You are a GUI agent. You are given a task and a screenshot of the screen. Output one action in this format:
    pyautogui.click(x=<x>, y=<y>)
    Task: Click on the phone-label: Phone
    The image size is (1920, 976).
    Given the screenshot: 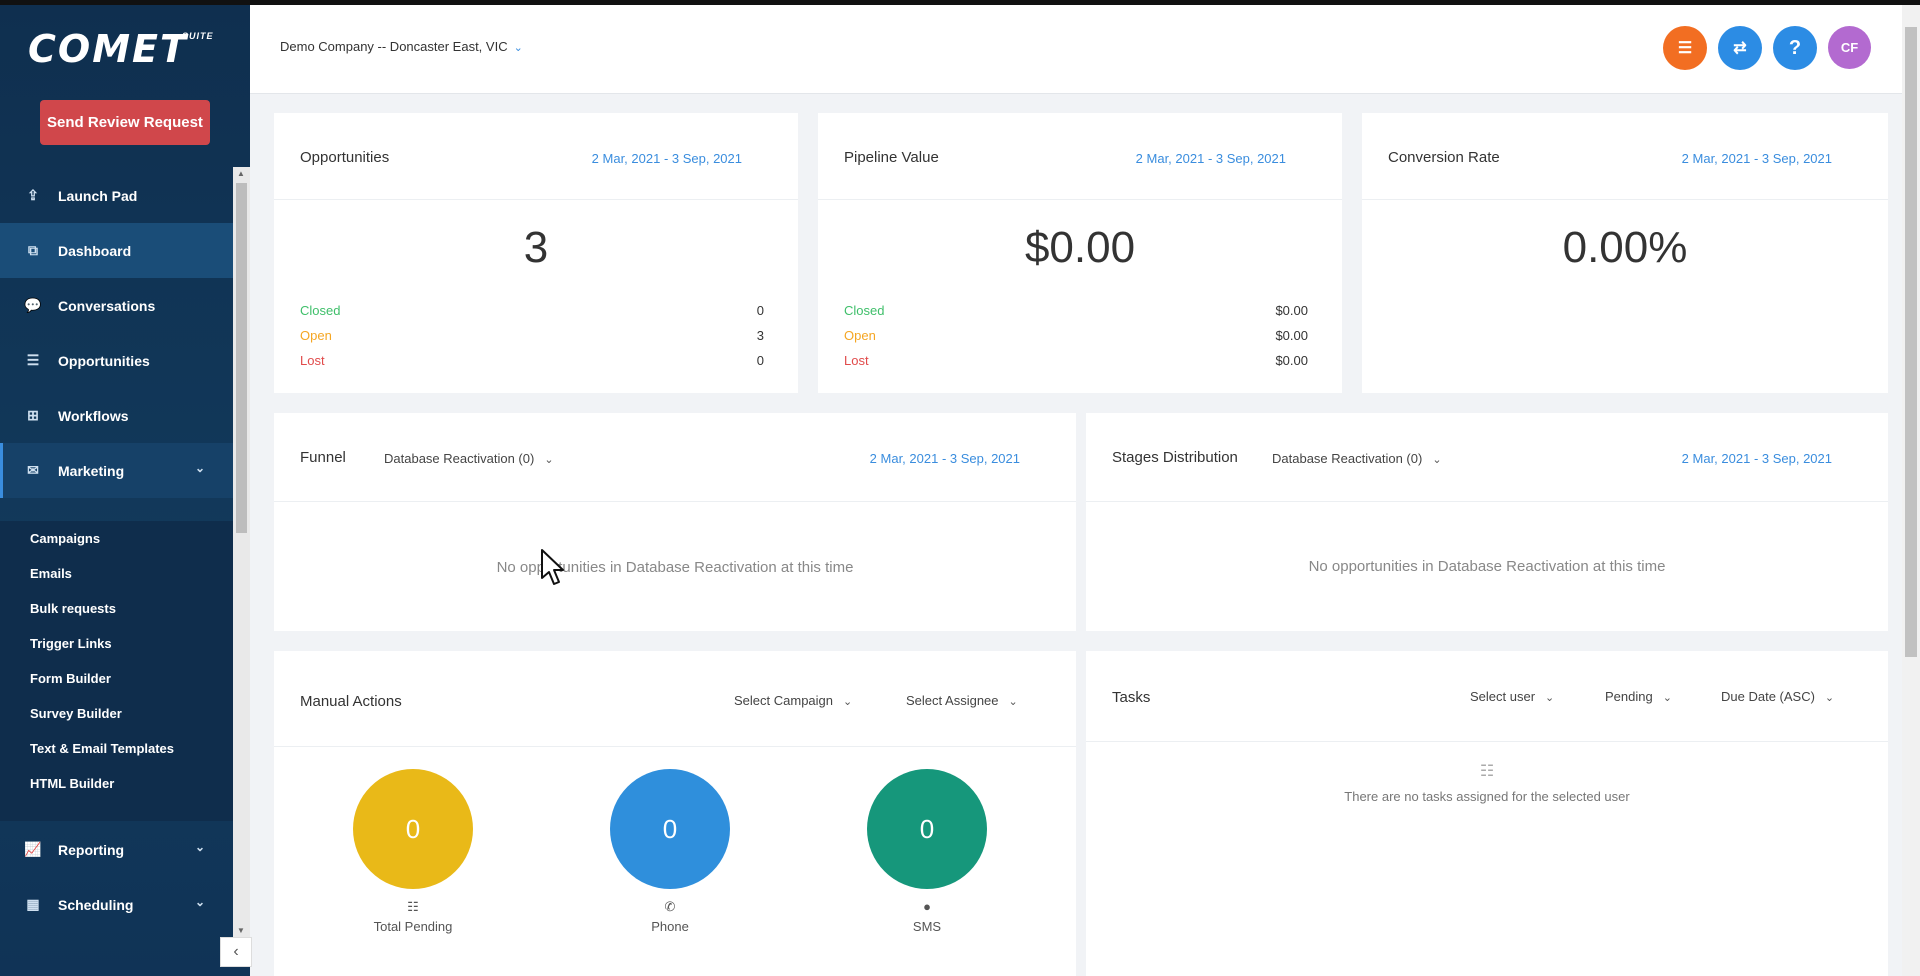 What is the action you would take?
    pyautogui.click(x=670, y=926)
    